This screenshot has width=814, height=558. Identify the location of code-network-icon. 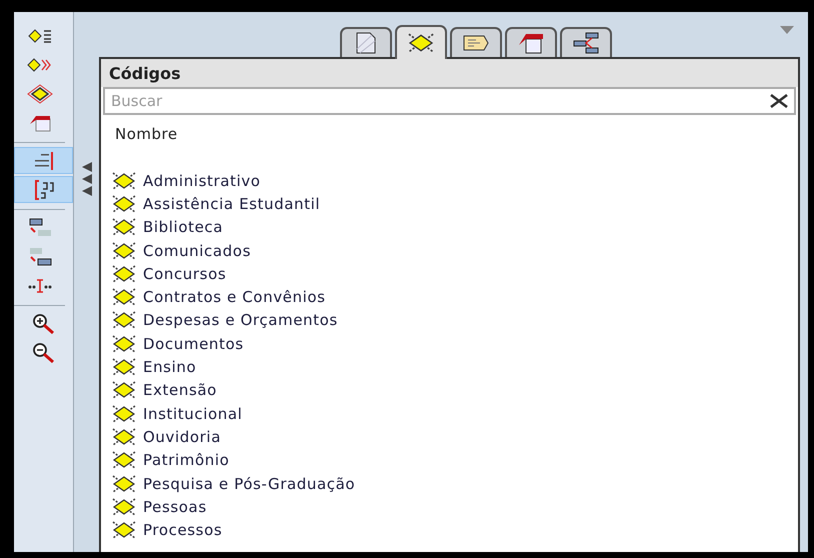
(39, 94).